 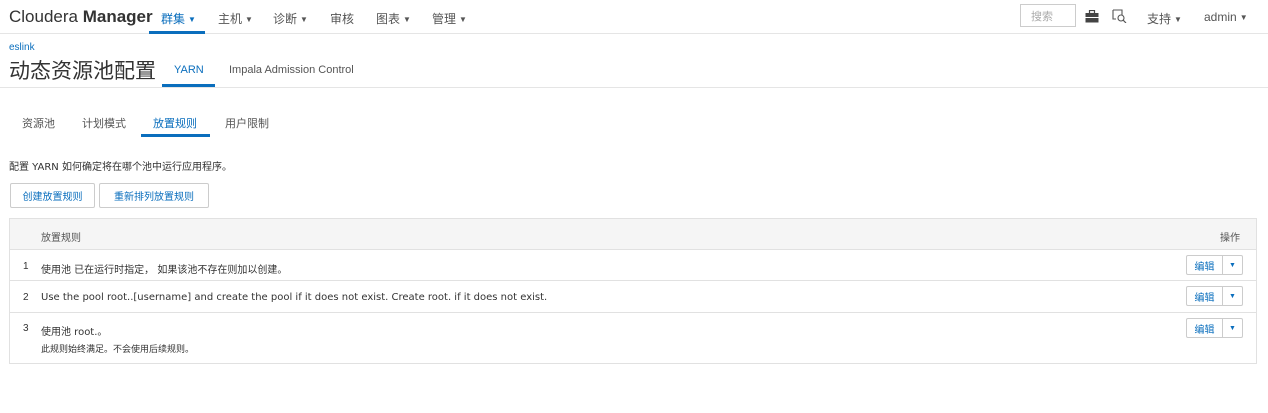 I want to click on nav-charts-label: 图表, so click(x=388, y=19).